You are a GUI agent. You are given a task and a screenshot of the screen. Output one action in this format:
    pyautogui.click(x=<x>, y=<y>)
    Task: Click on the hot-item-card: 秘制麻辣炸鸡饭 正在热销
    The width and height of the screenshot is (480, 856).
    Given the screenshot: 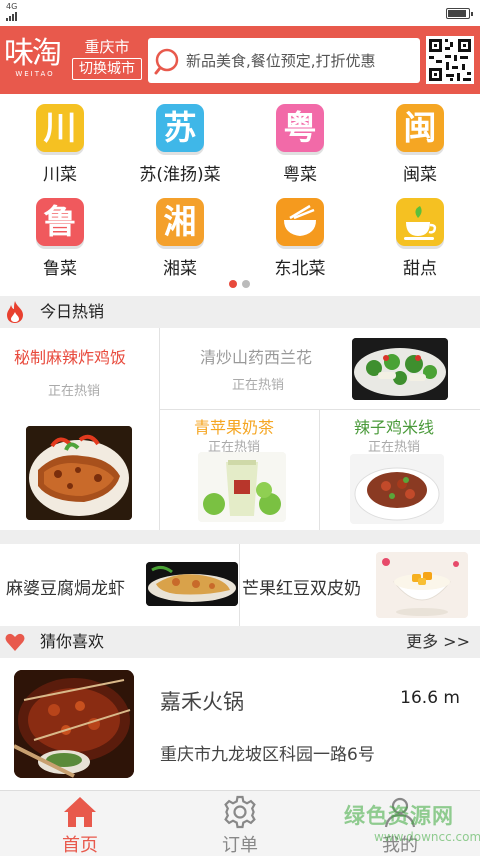 What is the action you would take?
    pyautogui.click(x=80, y=429)
    